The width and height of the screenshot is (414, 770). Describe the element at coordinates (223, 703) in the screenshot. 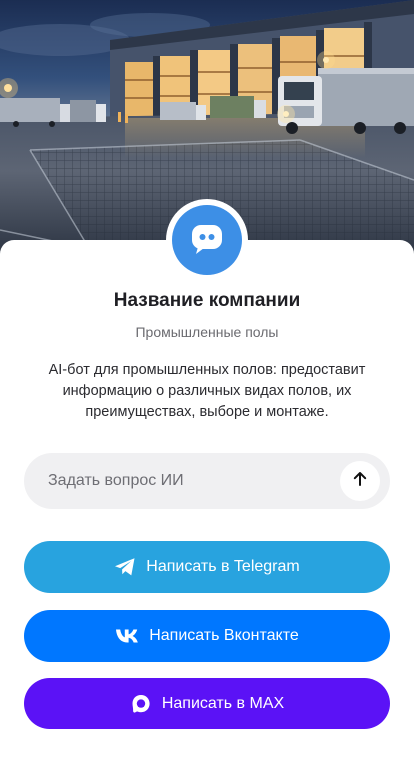

I see `max-label: Написать в MAX` at that location.